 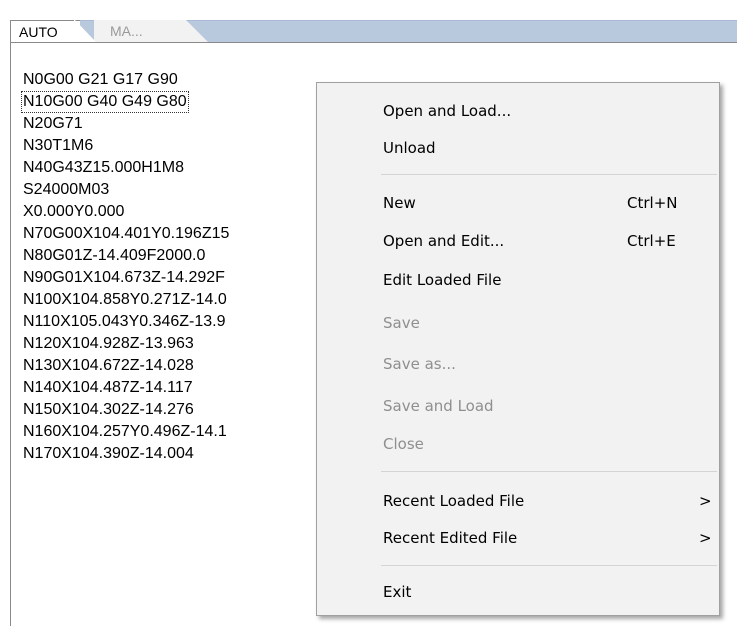 I want to click on menu-item-open-and-edit: Open and Edit... Ctrl+E, so click(x=518, y=241).